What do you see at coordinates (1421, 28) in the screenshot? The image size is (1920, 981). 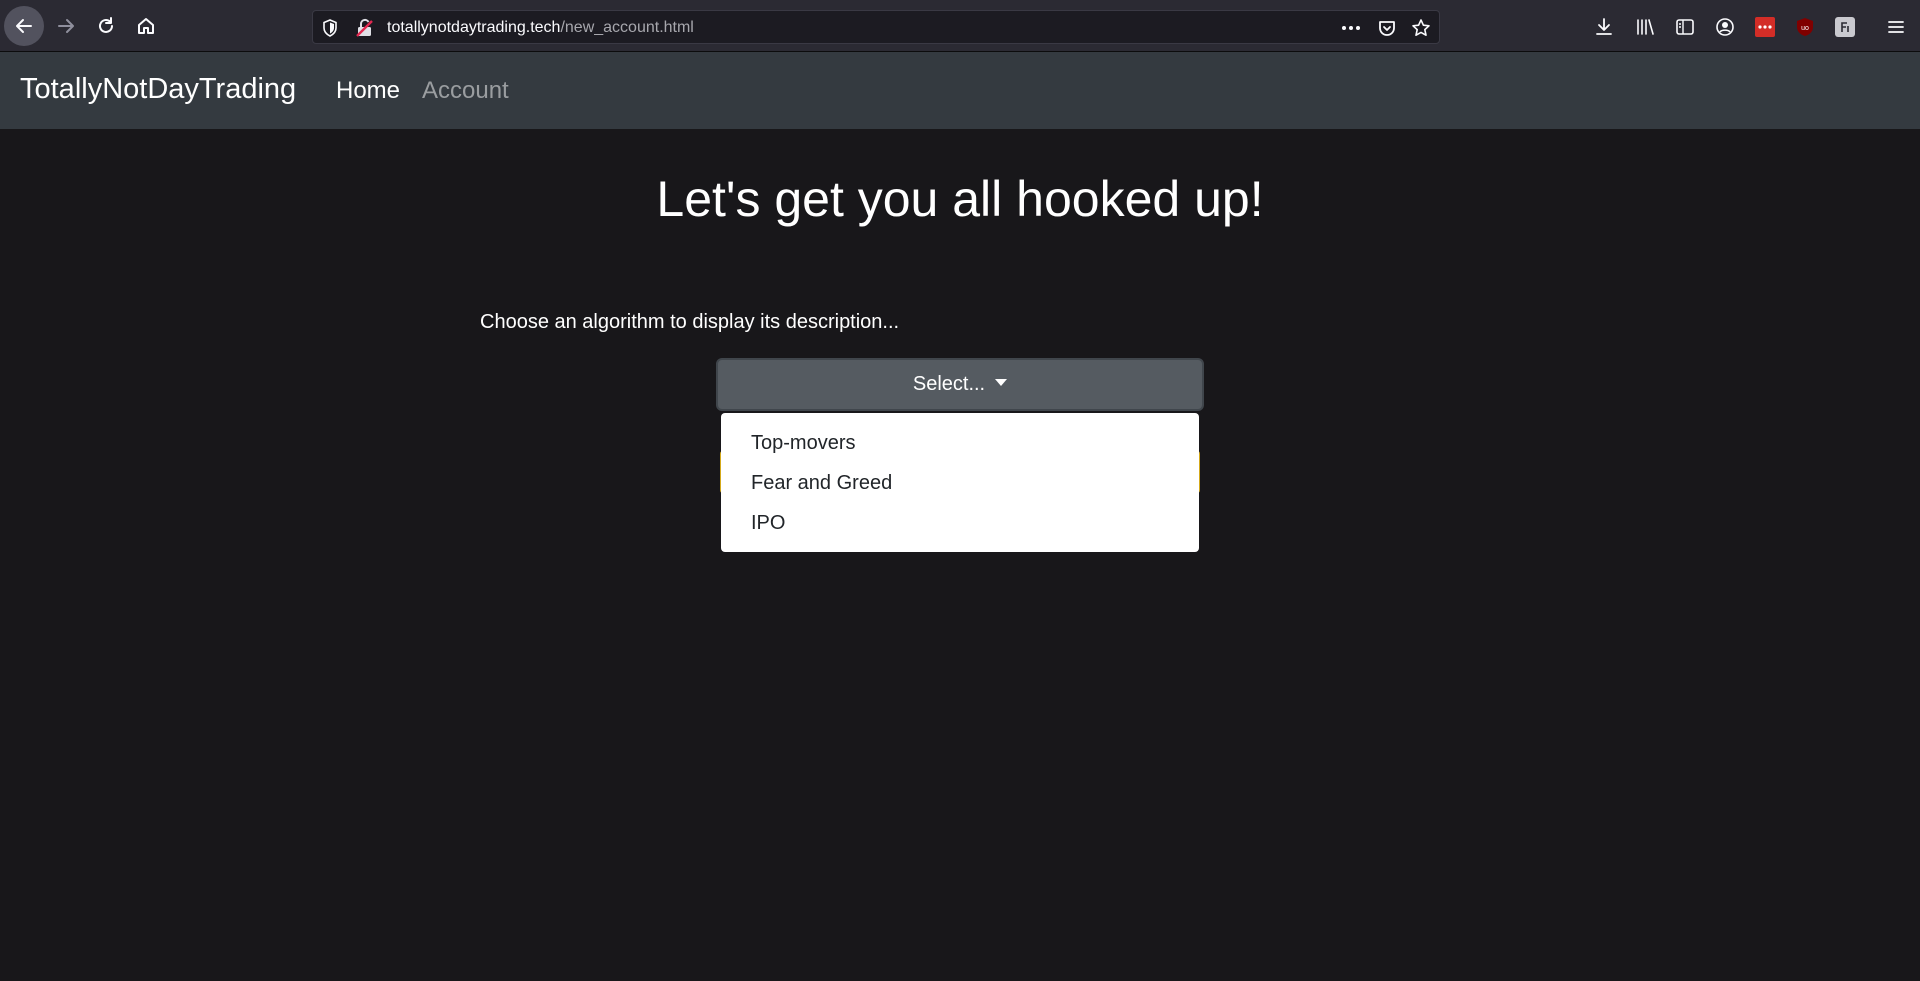 I see `star-icon` at bounding box center [1421, 28].